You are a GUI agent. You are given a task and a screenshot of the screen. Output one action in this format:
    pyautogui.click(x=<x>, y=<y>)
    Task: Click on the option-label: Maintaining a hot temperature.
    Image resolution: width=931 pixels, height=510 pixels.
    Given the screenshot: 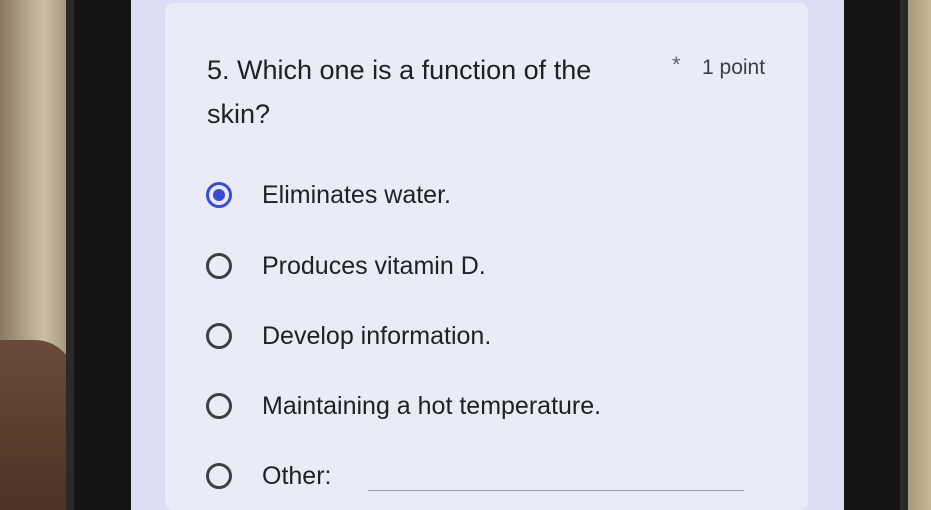 What is the action you would take?
    pyautogui.click(x=432, y=405)
    